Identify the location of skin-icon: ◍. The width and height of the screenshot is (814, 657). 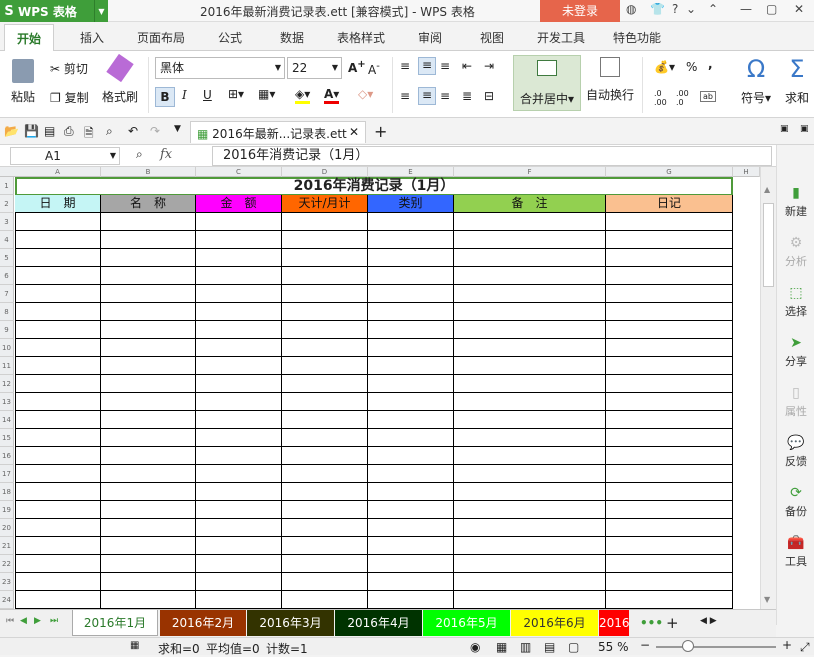
(631, 9).